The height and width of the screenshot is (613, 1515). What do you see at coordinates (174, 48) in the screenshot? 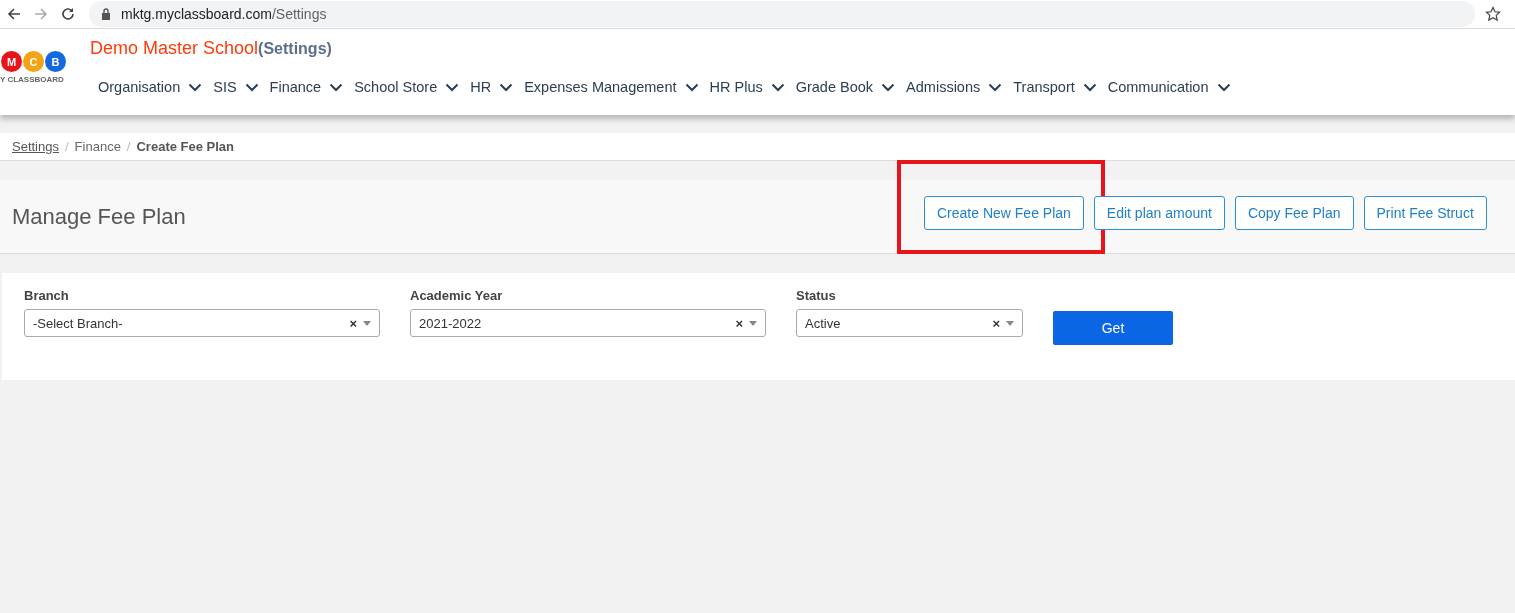
I see `school-name: Demo Master School` at bounding box center [174, 48].